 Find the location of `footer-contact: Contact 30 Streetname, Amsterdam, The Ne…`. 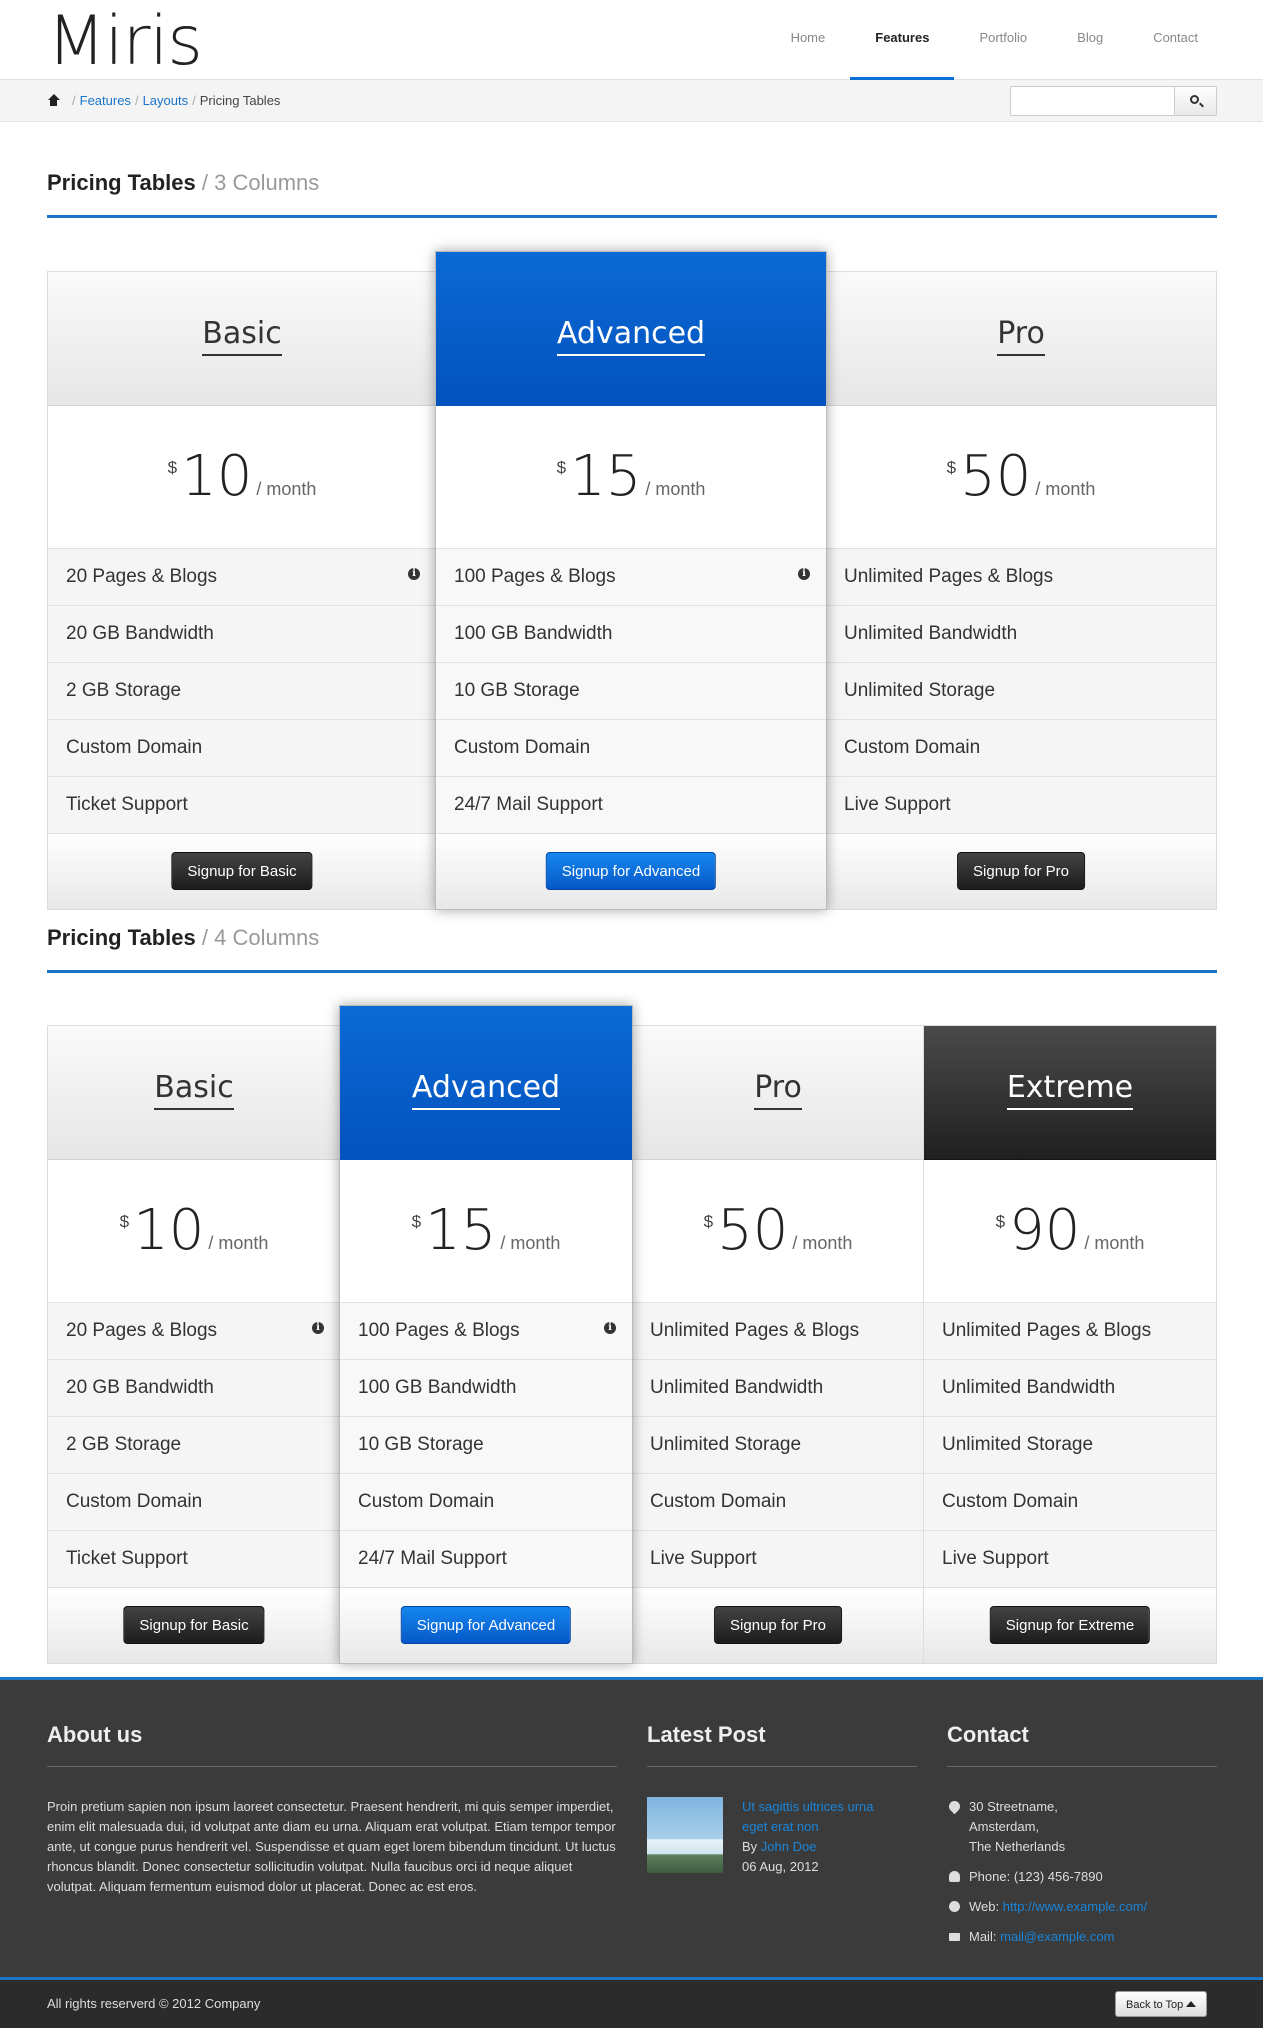

footer-contact: Contact 30 Streetname, Amsterdam, The Ne… is located at coordinates (1081, 1839).